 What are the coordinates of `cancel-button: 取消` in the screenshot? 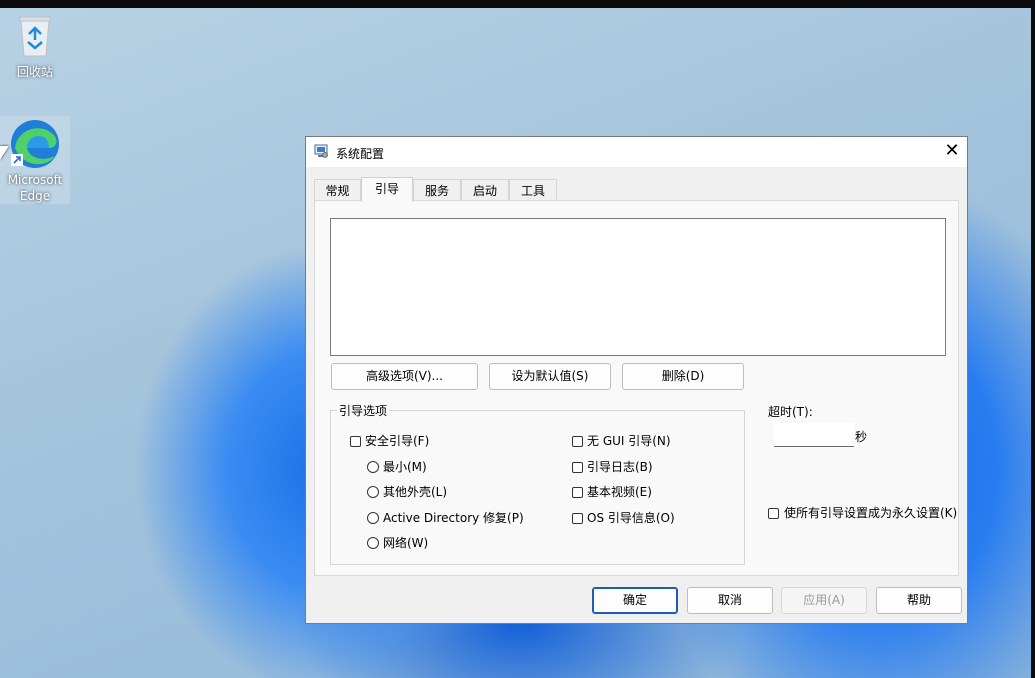 It's located at (730, 600).